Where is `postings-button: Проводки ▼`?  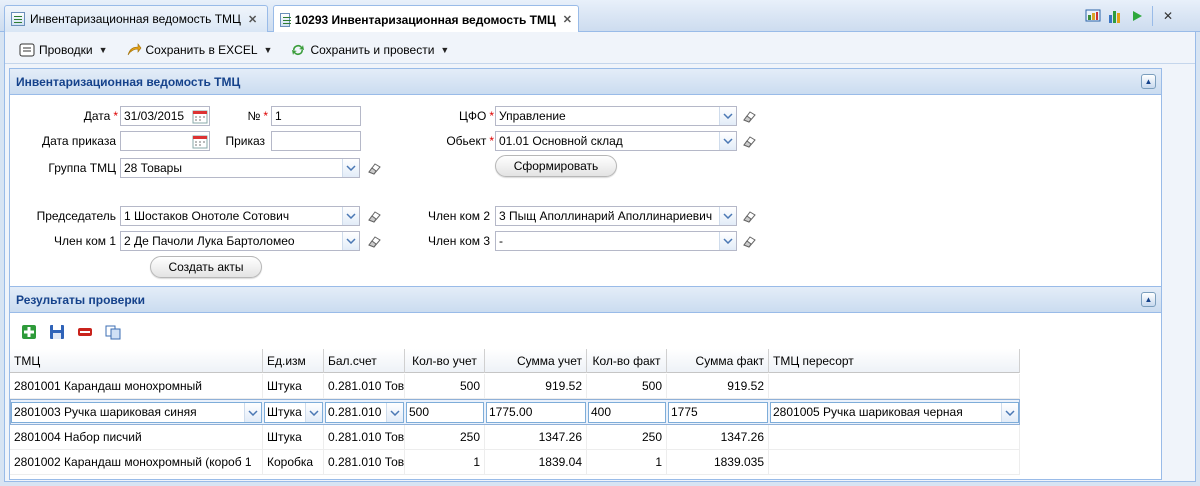
postings-button: Проводки ▼ is located at coordinates (63, 50).